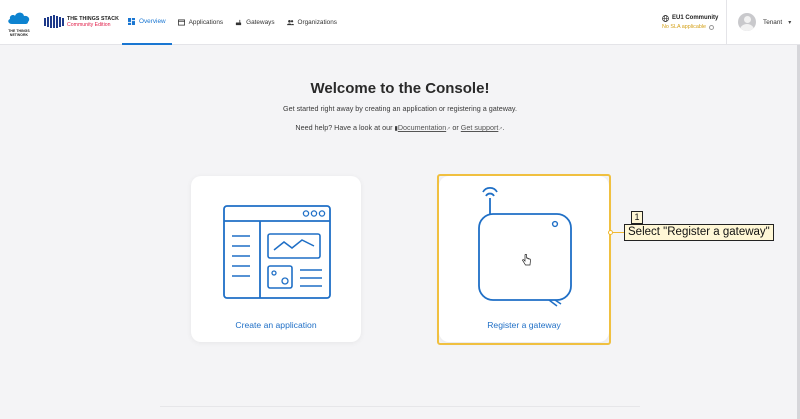 Image resolution: width=800 pixels, height=419 pixels. I want to click on nav-applications: Applications, so click(200, 22).